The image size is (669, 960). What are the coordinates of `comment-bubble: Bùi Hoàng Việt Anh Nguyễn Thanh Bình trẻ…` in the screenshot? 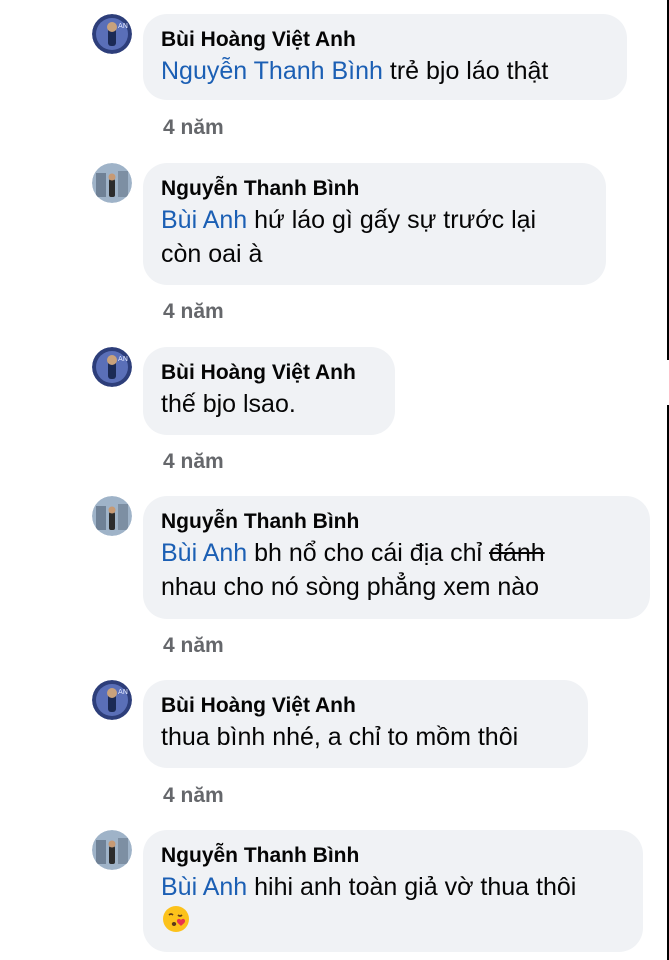 It's located at (385, 57).